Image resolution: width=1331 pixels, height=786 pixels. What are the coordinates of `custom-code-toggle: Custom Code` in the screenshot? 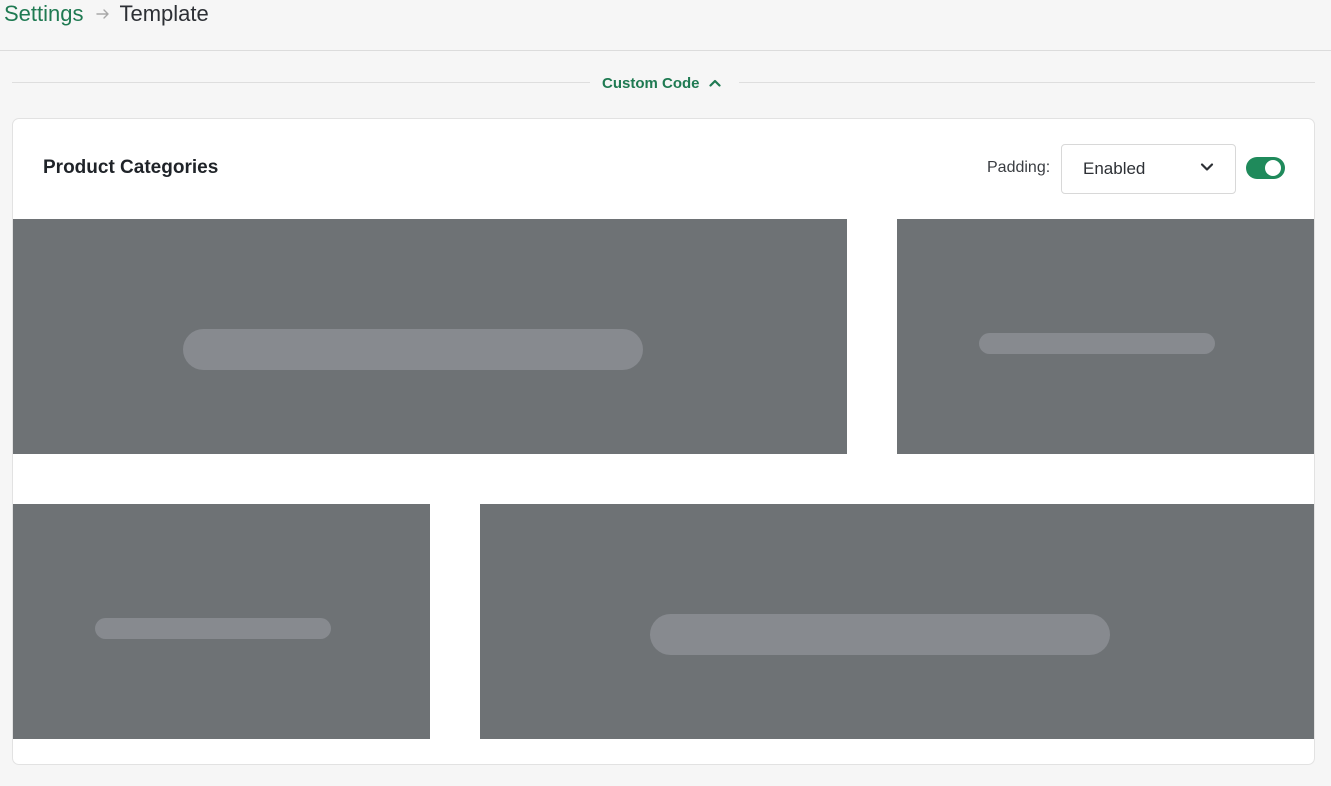 It's located at (661, 83).